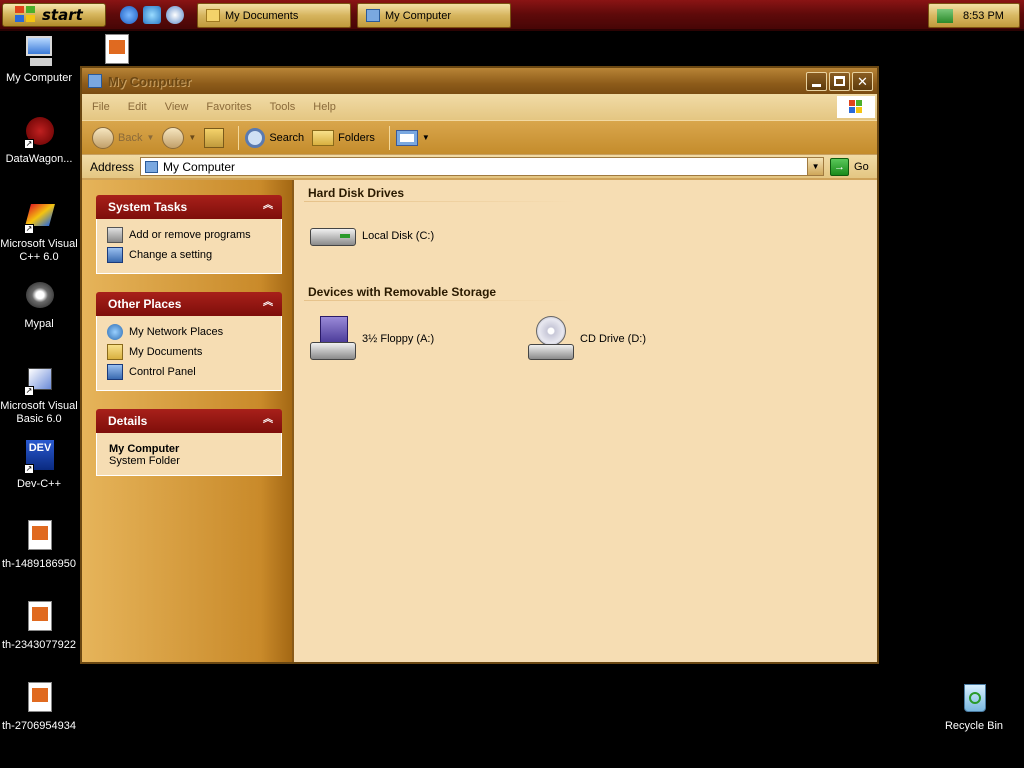 This screenshot has width=1024, height=768. What do you see at coordinates (39, 297) in the screenshot?
I see `mypal-icon` at bounding box center [39, 297].